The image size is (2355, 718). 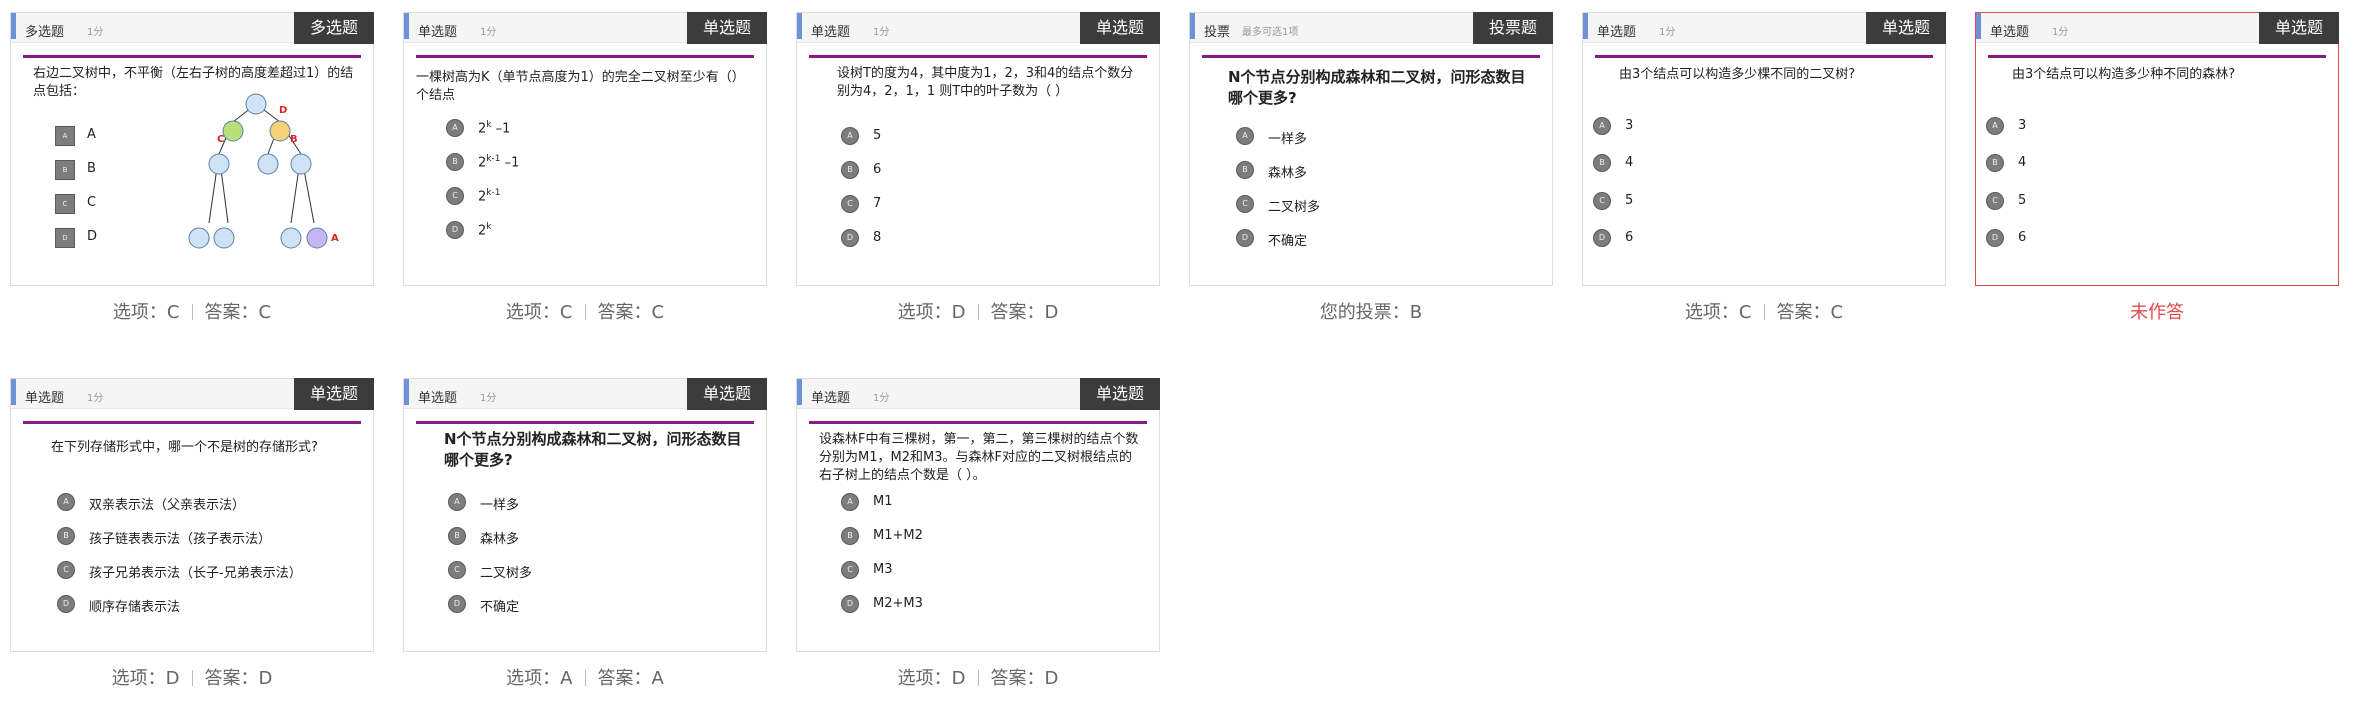 What do you see at coordinates (184, 447) in the screenshot?
I see `question-text: 在下列存储形式中，哪一个不是树的存储形式?` at bounding box center [184, 447].